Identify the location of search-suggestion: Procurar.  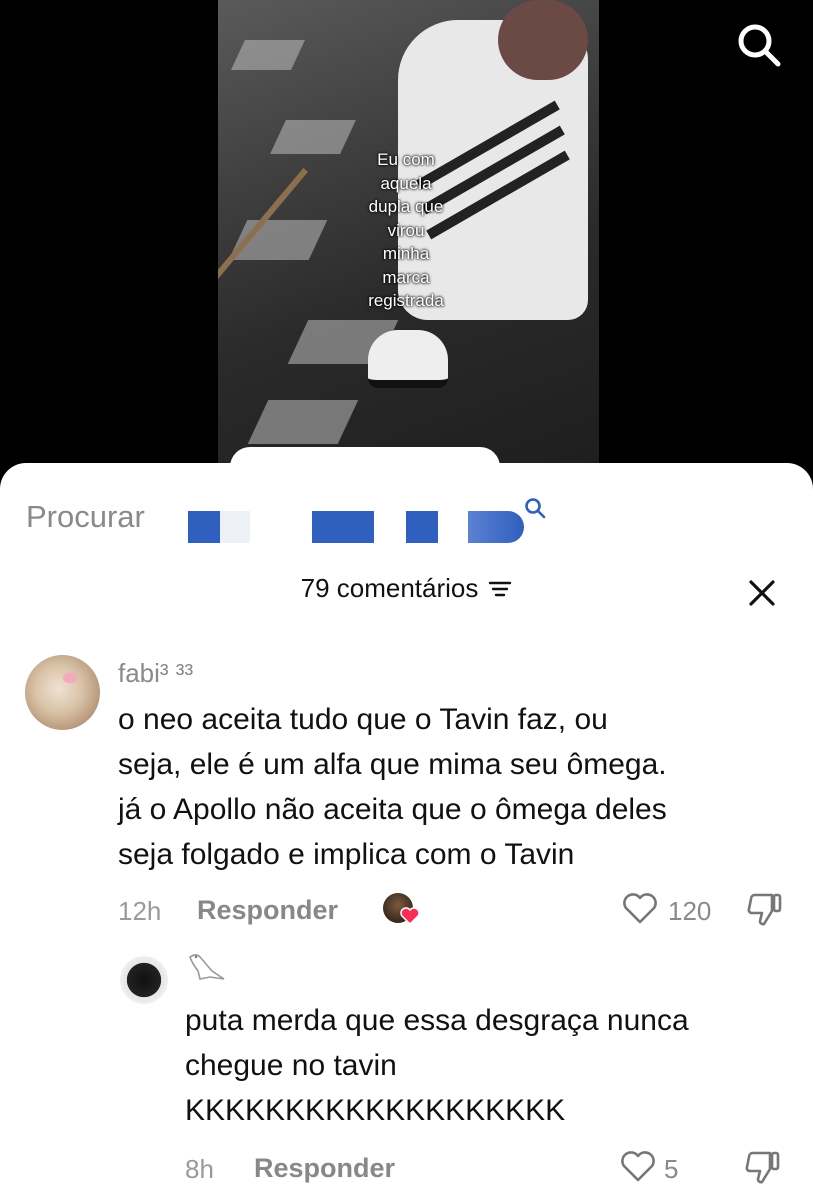
(416, 523).